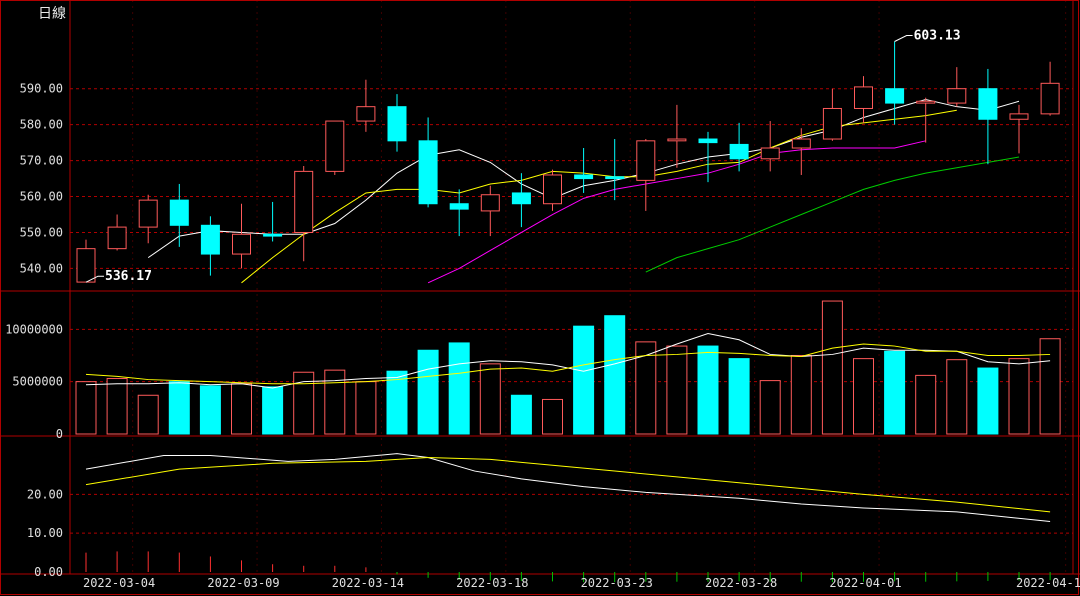 The width and height of the screenshot is (1080, 596). I want to click on volume-tick-label: 5000000, so click(37, 382).